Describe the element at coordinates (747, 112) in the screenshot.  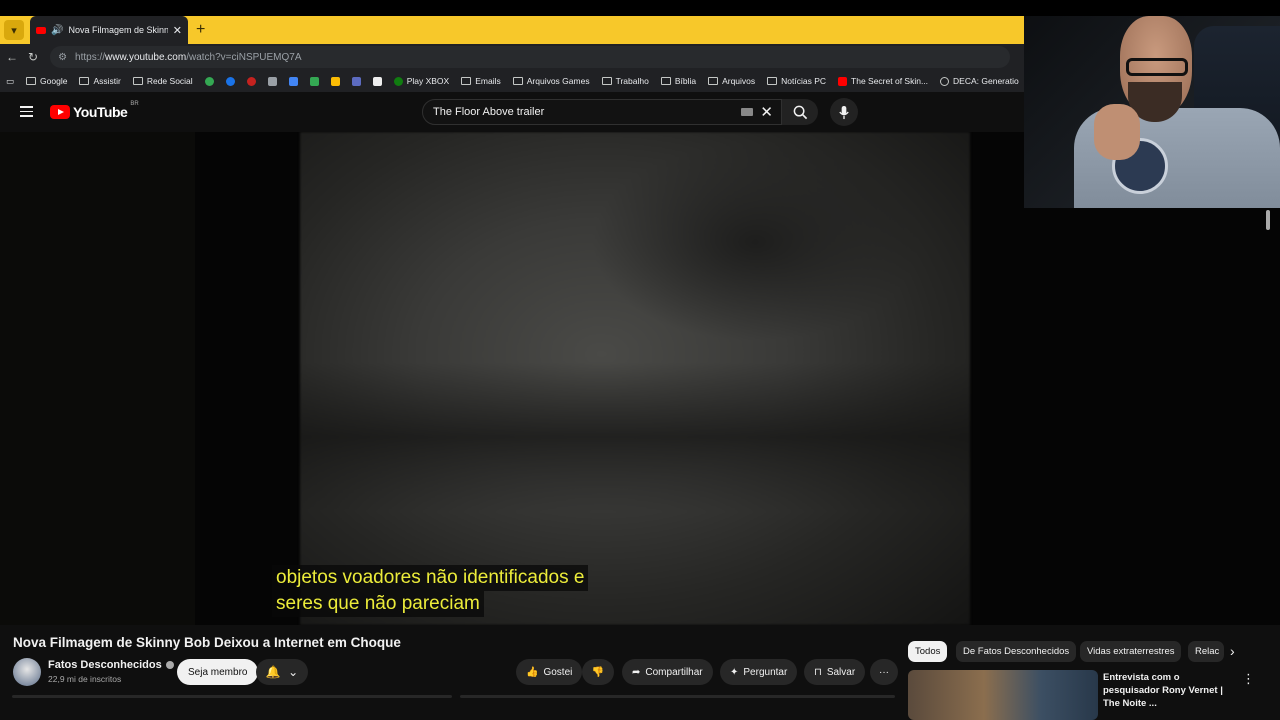
I see `keyboard-icon` at that location.